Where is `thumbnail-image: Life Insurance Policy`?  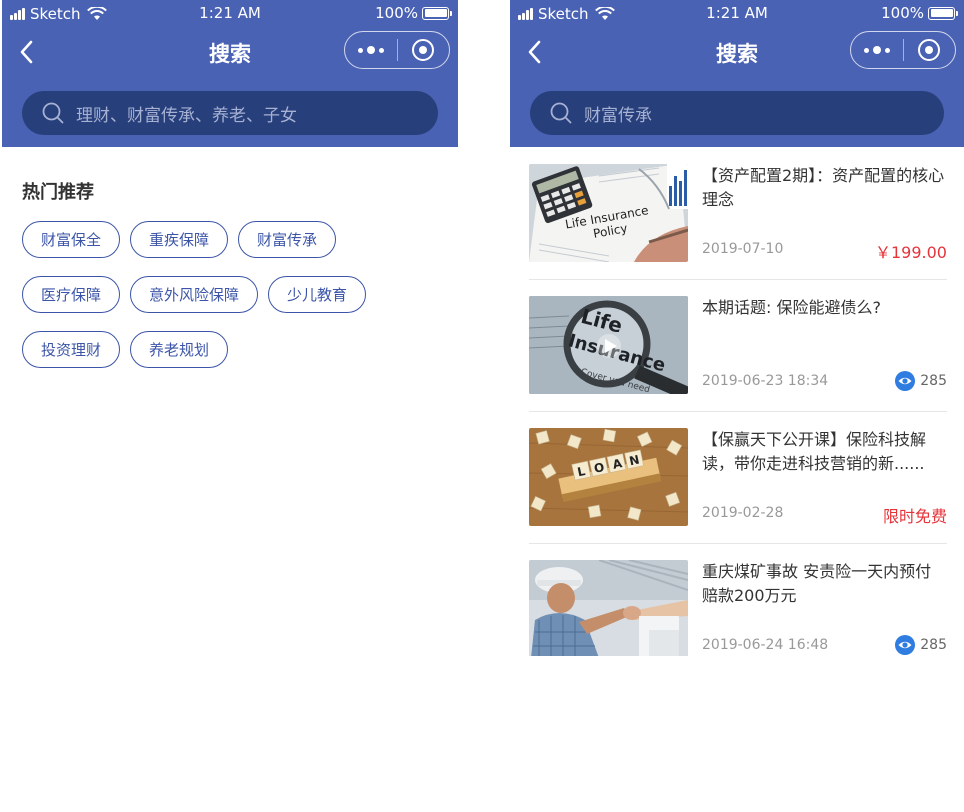
thumbnail-image: Life Insurance Policy is located at coordinates (608, 213).